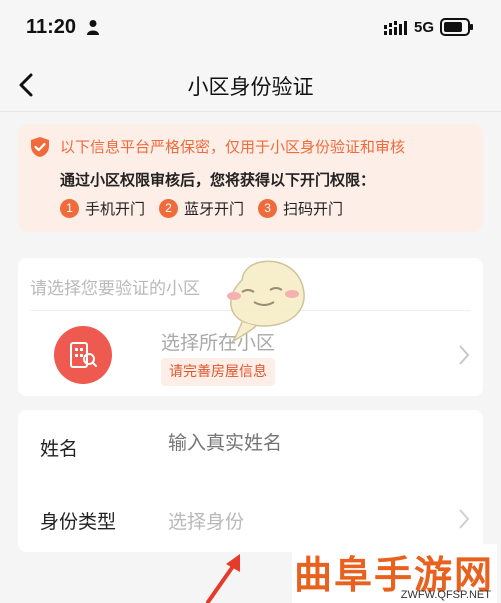 This screenshot has width=501, height=603. Describe the element at coordinates (395, 28) in the screenshot. I see `signal-icon` at that location.